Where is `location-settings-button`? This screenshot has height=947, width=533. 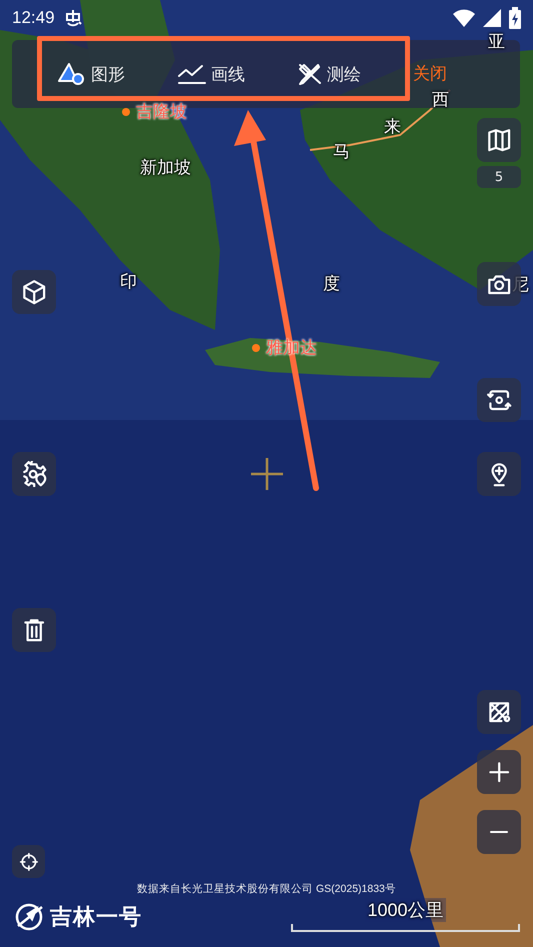
location-settings-button is located at coordinates (34, 474).